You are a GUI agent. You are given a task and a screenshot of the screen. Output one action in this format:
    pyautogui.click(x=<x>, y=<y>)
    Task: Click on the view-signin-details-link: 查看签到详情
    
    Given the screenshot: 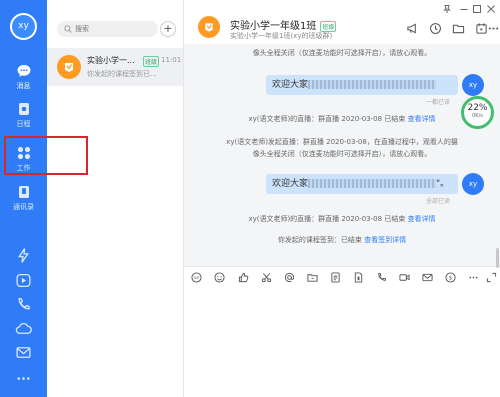 What is the action you would take?
    pyautogui.click(x=385, y=240)
    